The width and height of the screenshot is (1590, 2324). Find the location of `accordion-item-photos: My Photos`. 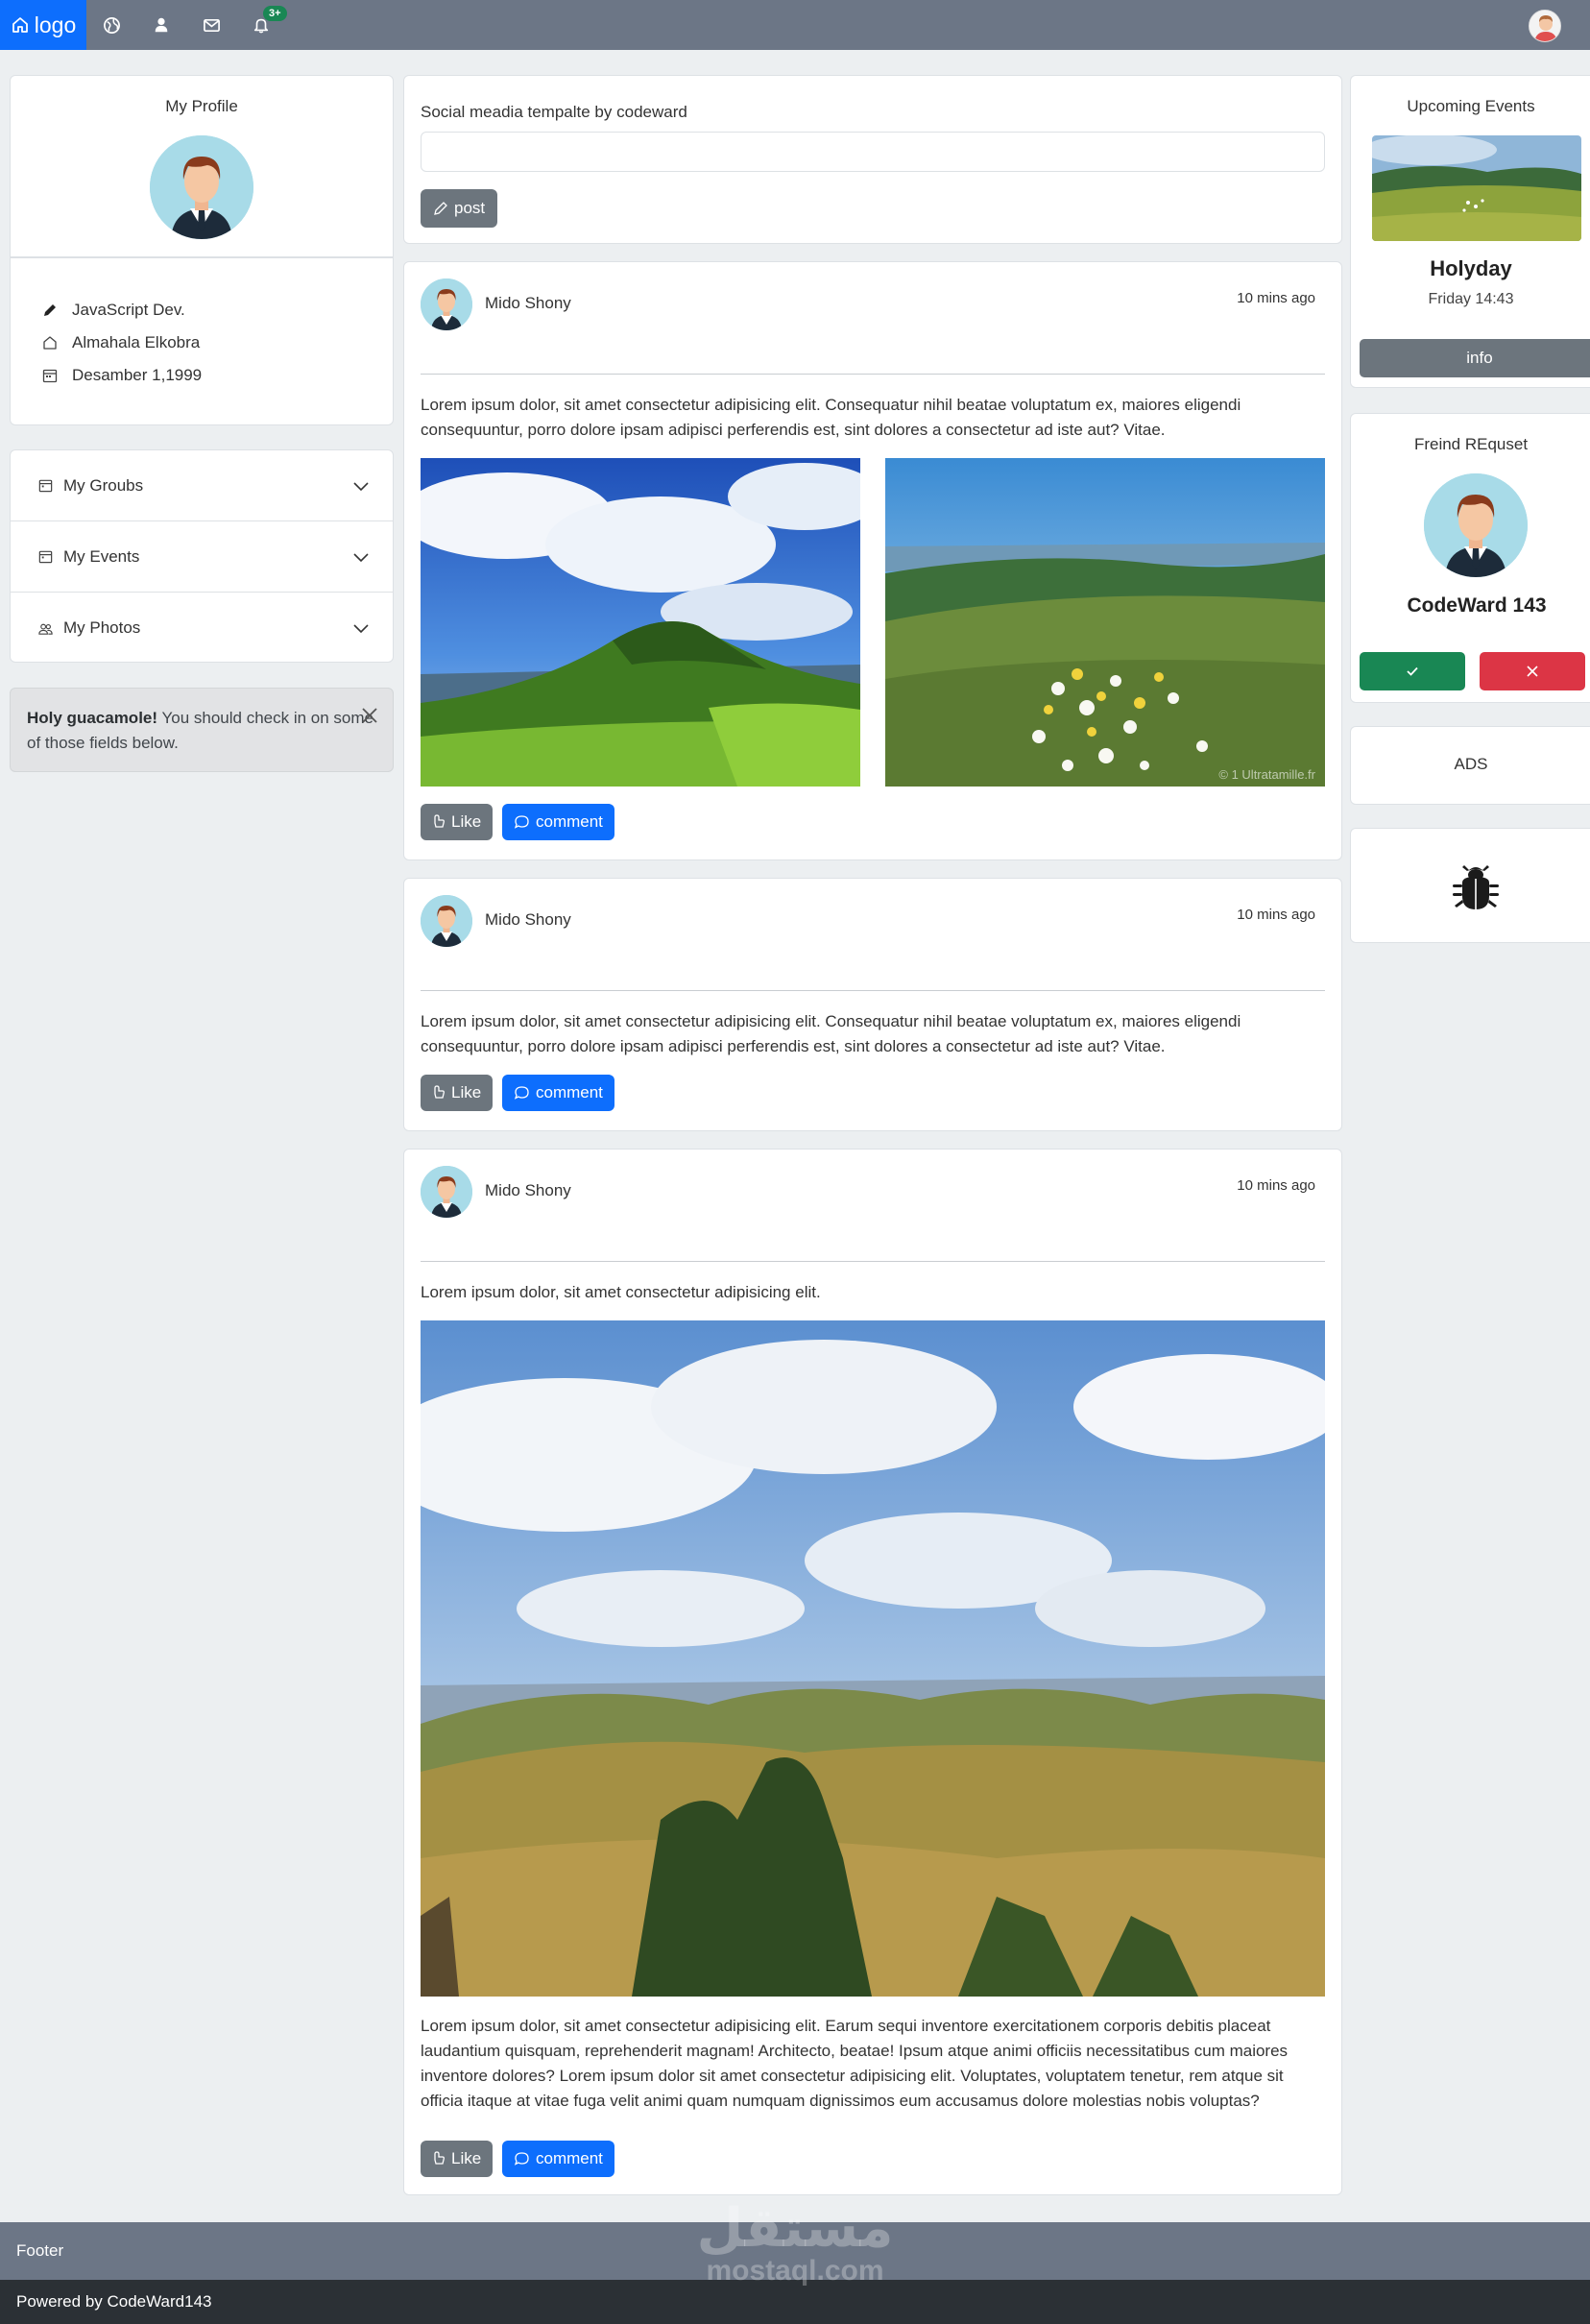

accordion-item-photos: My Photos is located at coordinates (202, 628).